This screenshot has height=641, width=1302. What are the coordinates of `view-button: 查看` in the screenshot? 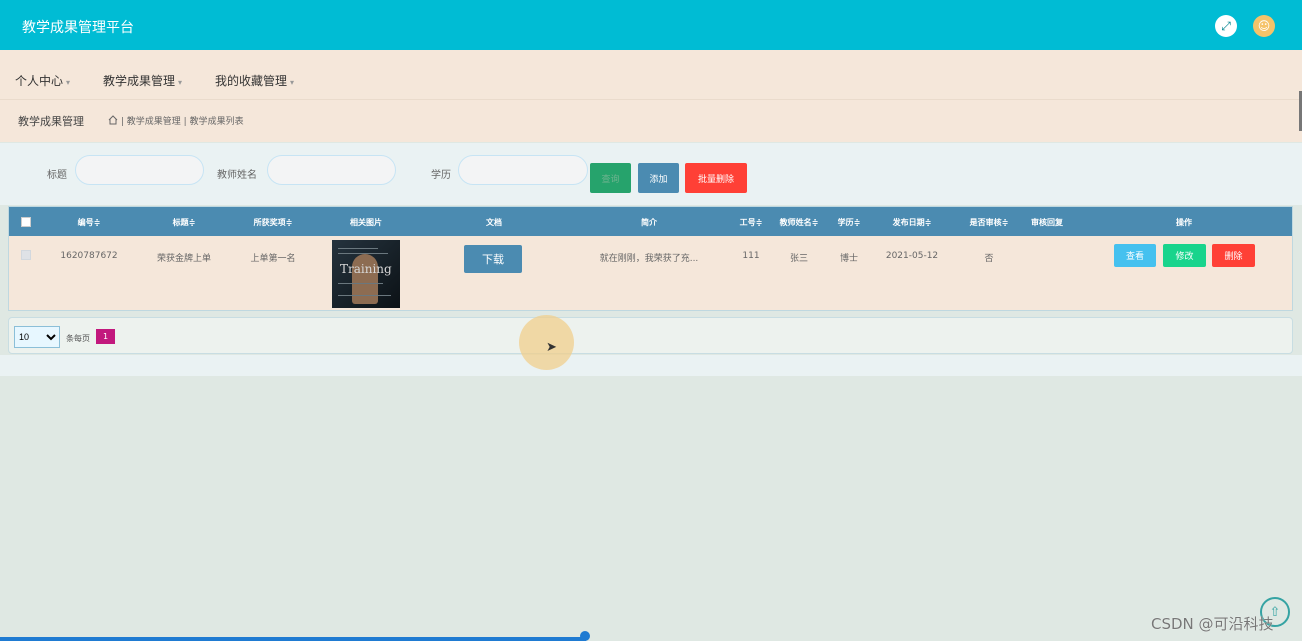 It's located at (1135, 255).